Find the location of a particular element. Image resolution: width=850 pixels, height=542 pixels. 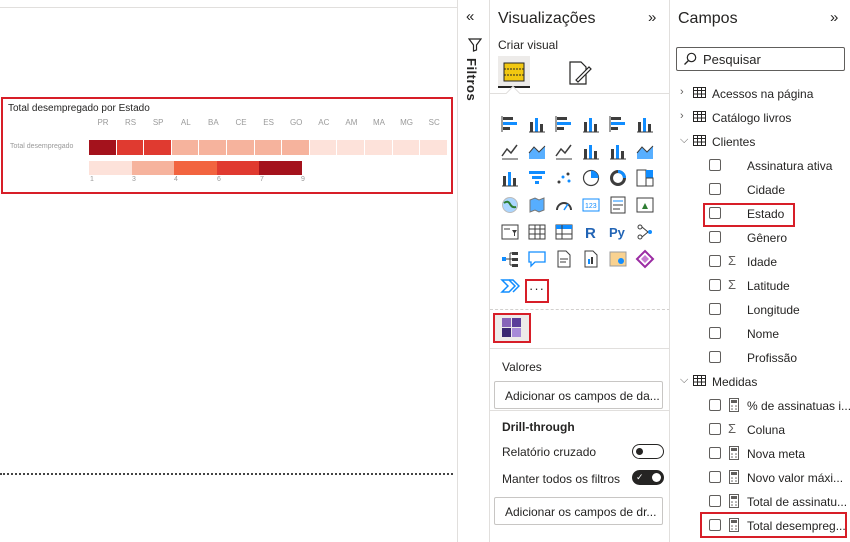

format-visual-tab is located at coordinates (579, 73).